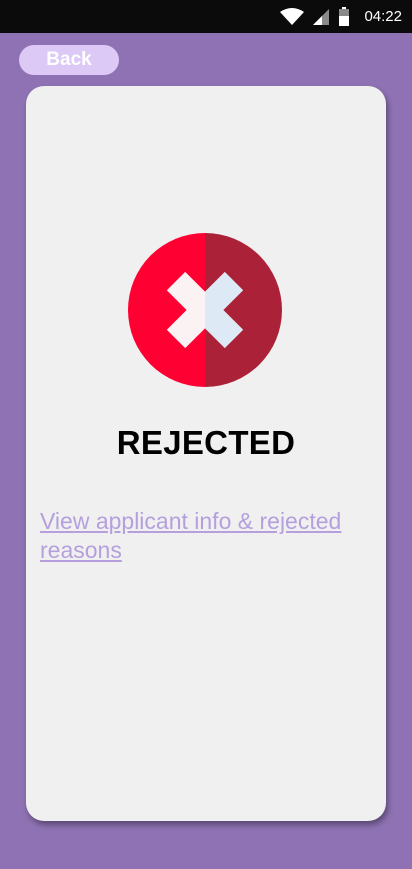 This screenshot has width=412, height=869. I want to click on status-icons: 04:22, so click(341, 16).